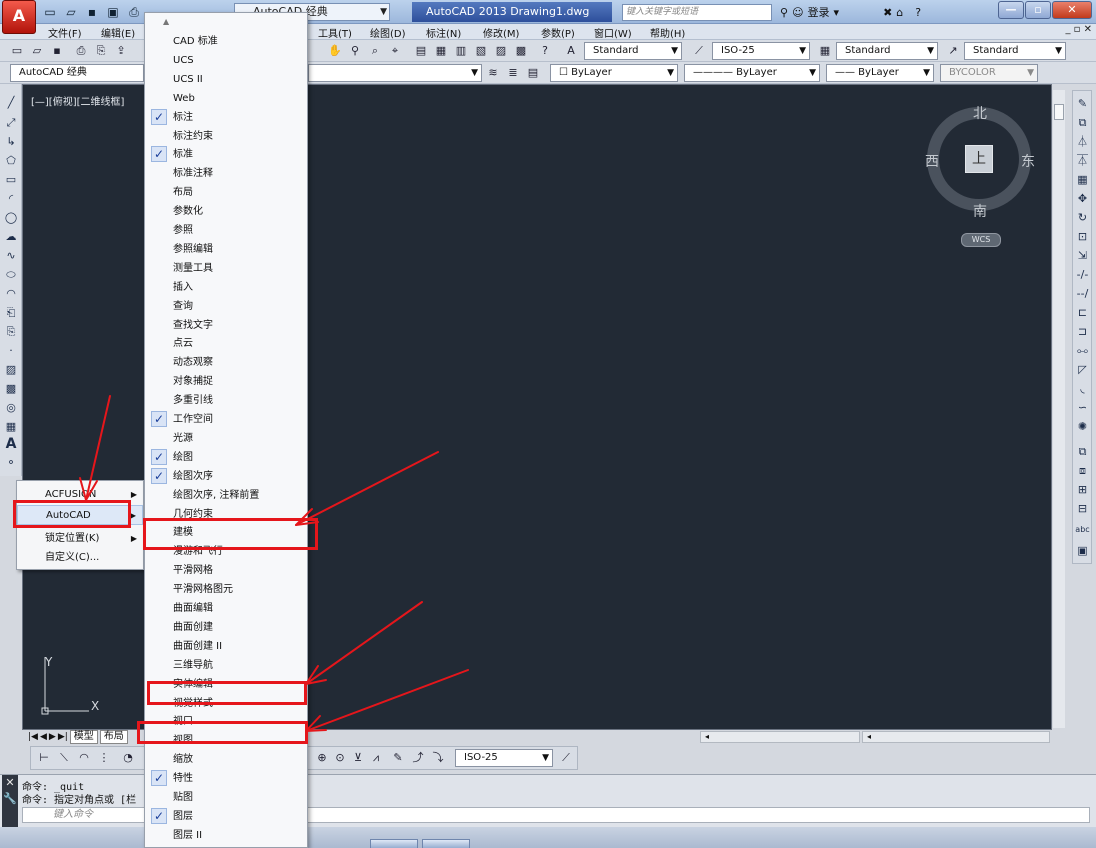 The image size is (1096, 848). What do you see at coordinates (104, 758) in the screenshot?
I see `ordinate-dim-icon: ⋮` at bounding box center [104, 758].